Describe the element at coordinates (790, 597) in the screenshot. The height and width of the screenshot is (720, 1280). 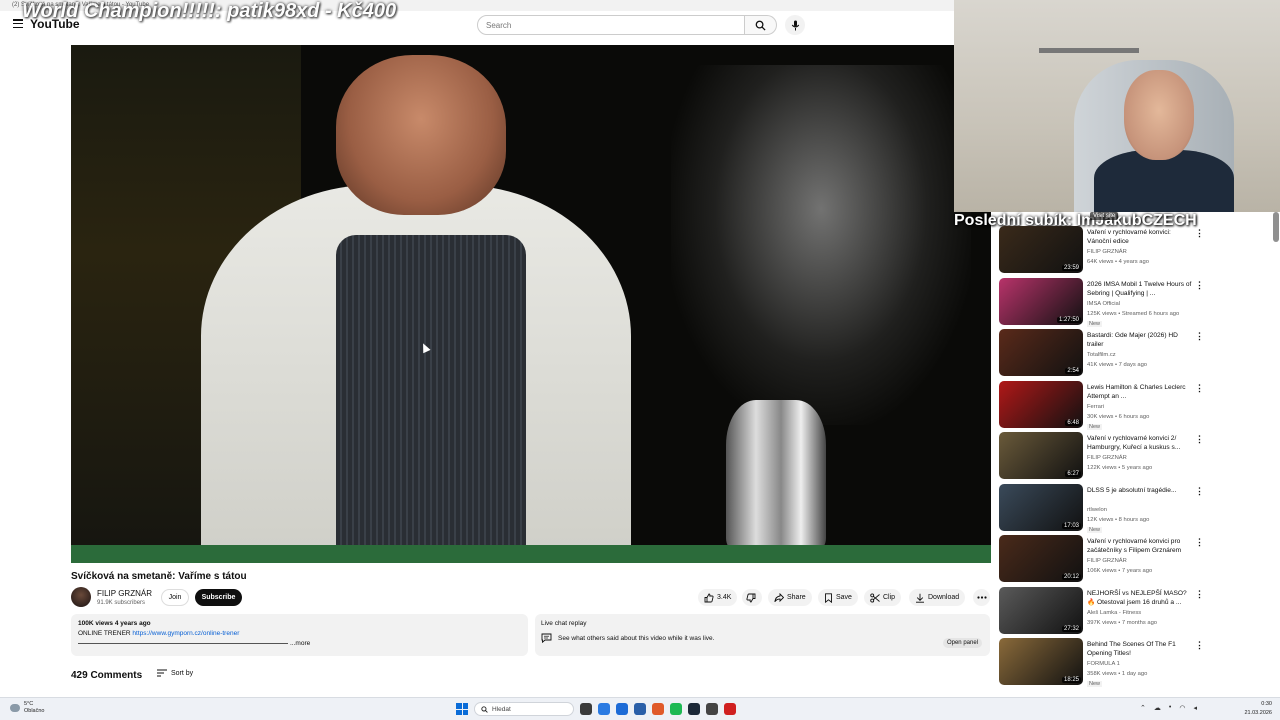
I see `share-button: Share` at that location.